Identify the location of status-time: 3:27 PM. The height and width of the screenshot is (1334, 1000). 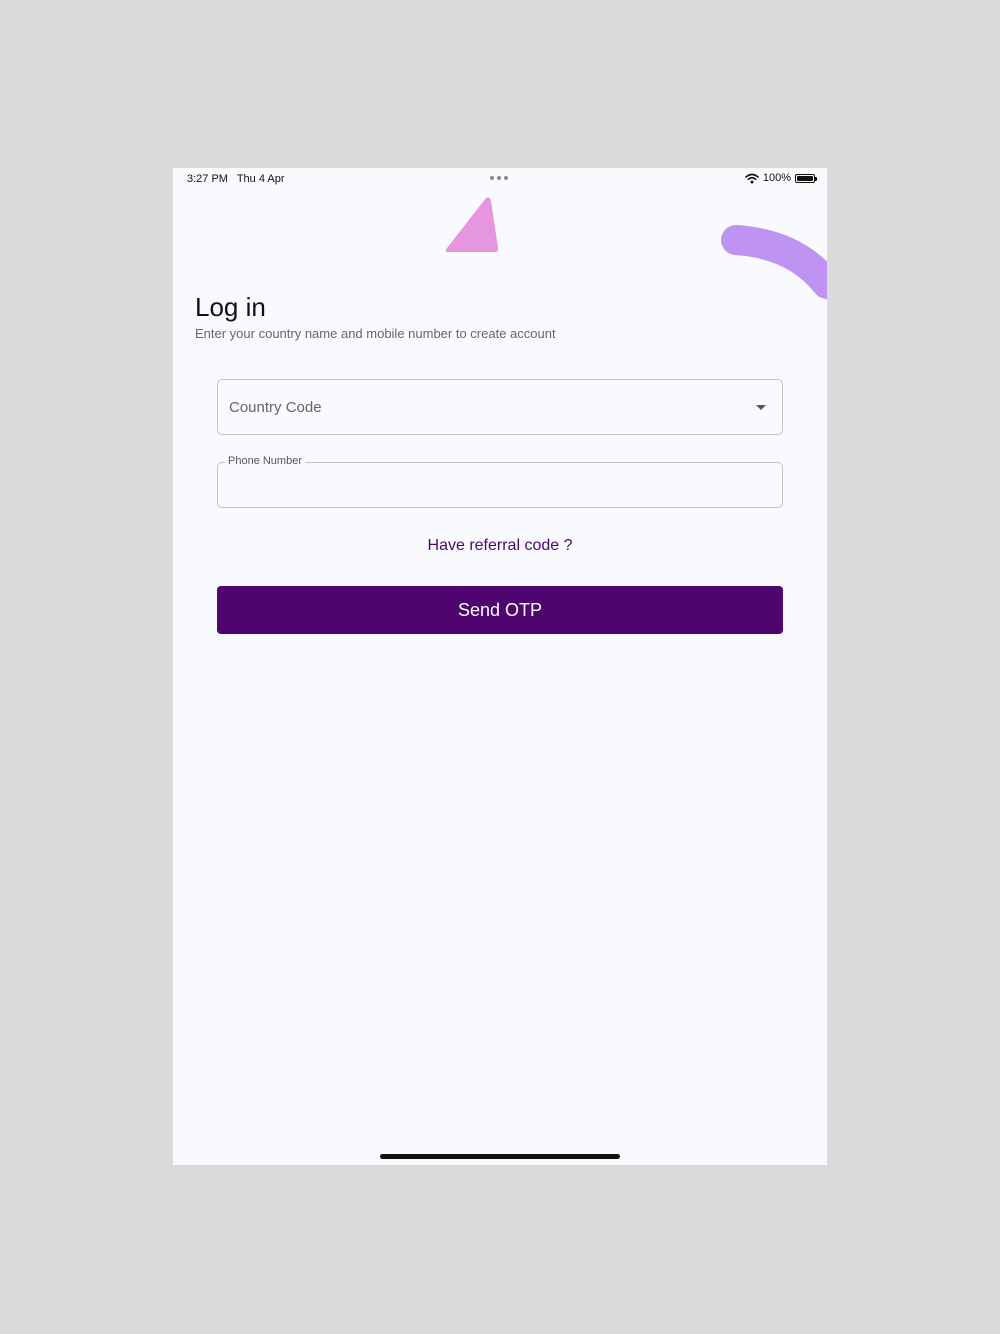
(207, 179).